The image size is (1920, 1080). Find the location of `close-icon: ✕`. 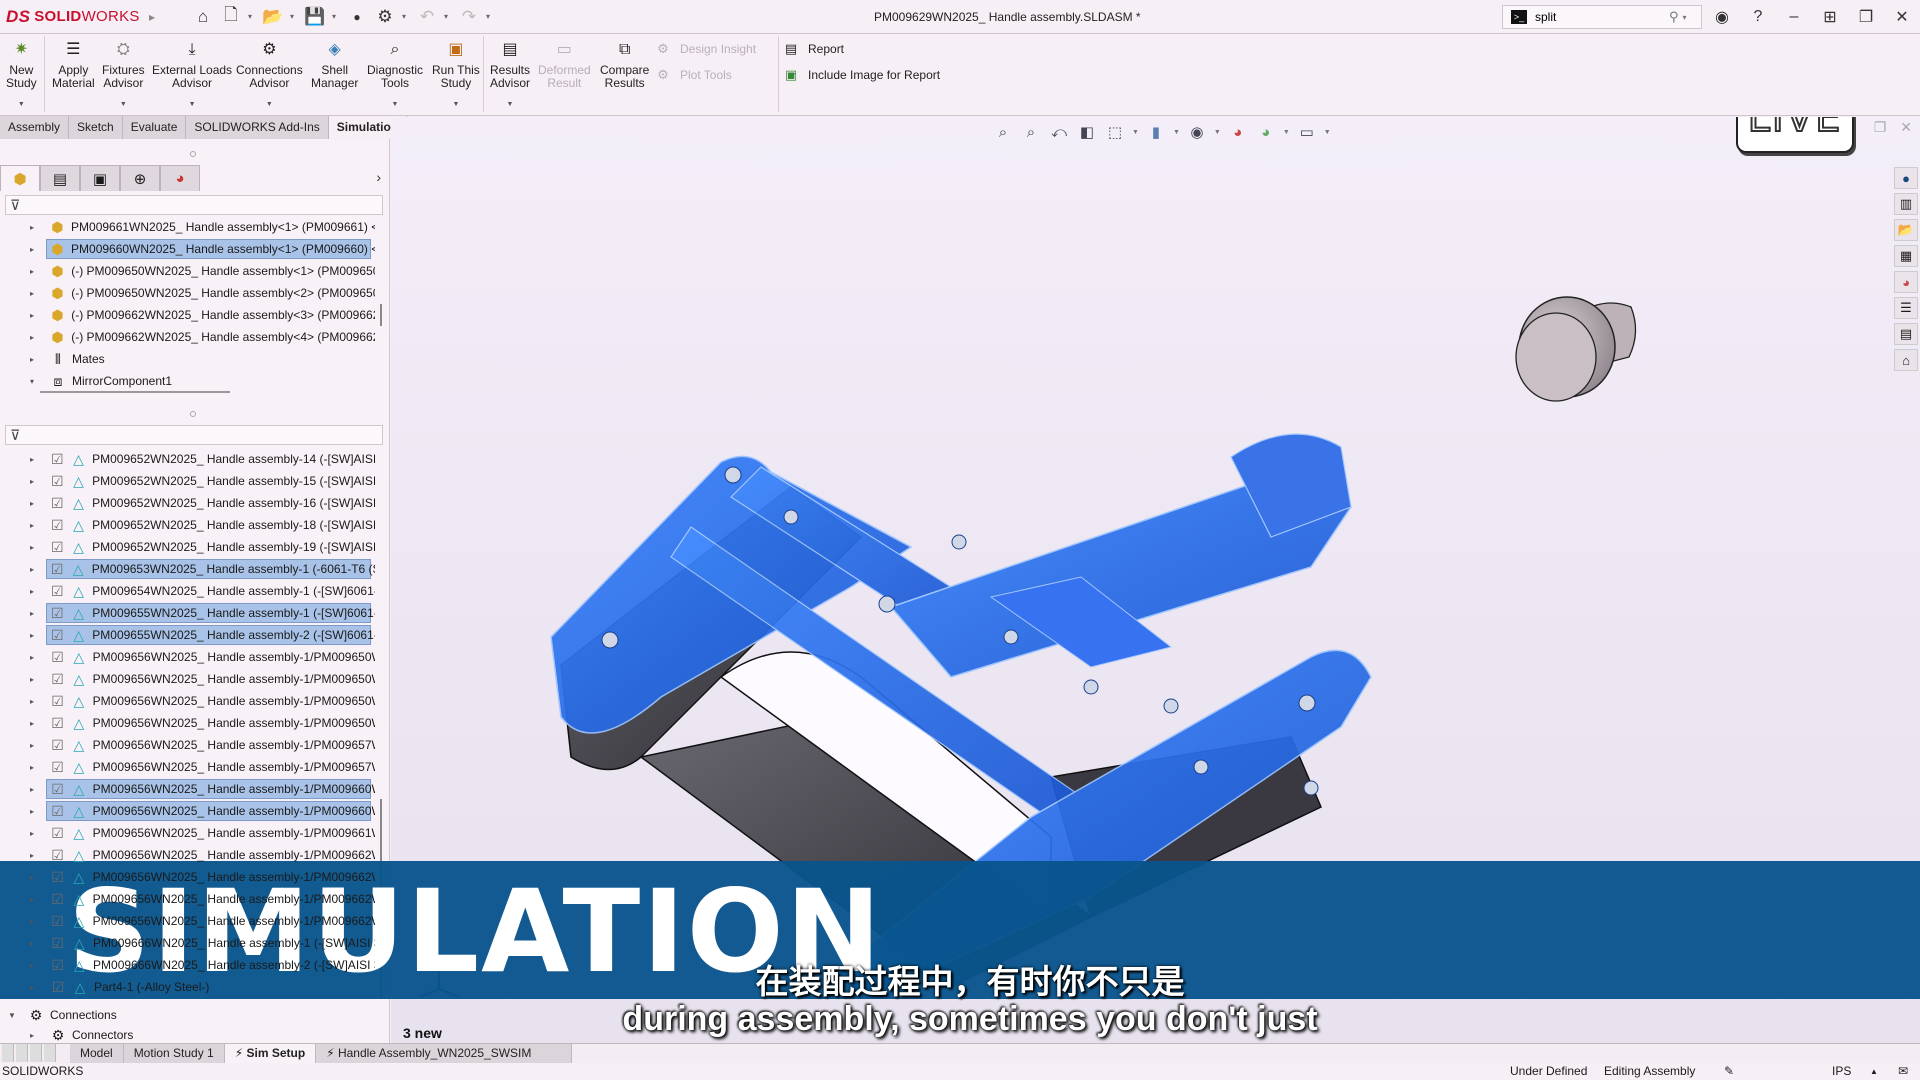

close-icon: ✕ is located at coordinates (1902, 17).